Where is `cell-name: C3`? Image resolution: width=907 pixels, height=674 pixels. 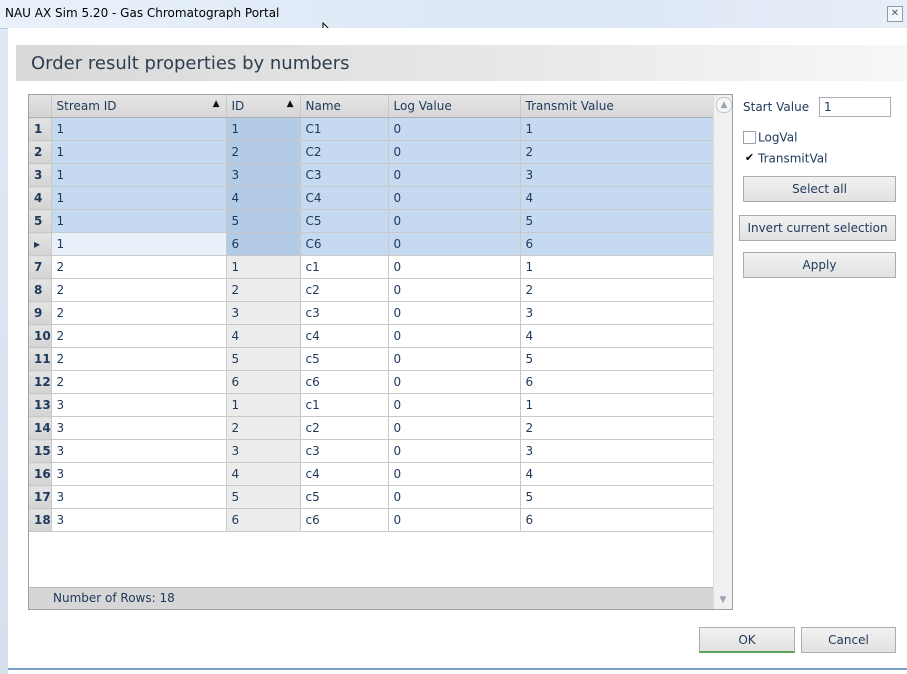 cell-name: C3 is located at coordinates (344, 175).